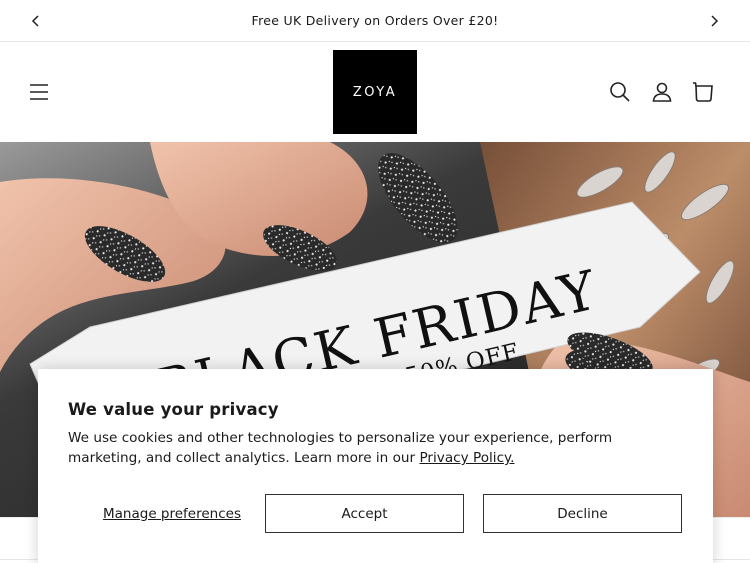 The image size is (750, 563). I want to click on account-icon, so click(662, 92).